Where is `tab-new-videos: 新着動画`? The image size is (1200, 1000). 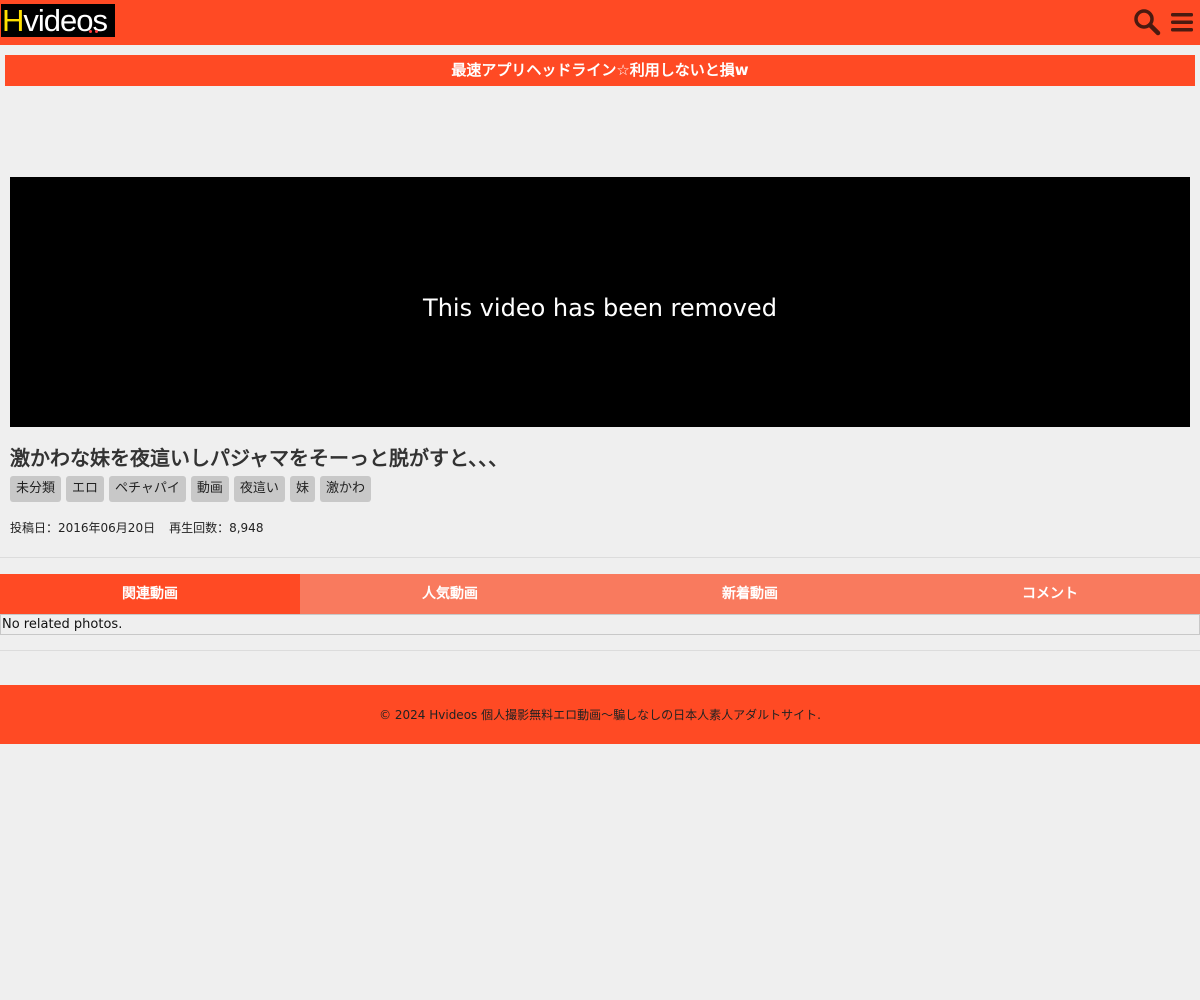 tab-new-videos: 新着動画 is located at coordinates (750, 594).